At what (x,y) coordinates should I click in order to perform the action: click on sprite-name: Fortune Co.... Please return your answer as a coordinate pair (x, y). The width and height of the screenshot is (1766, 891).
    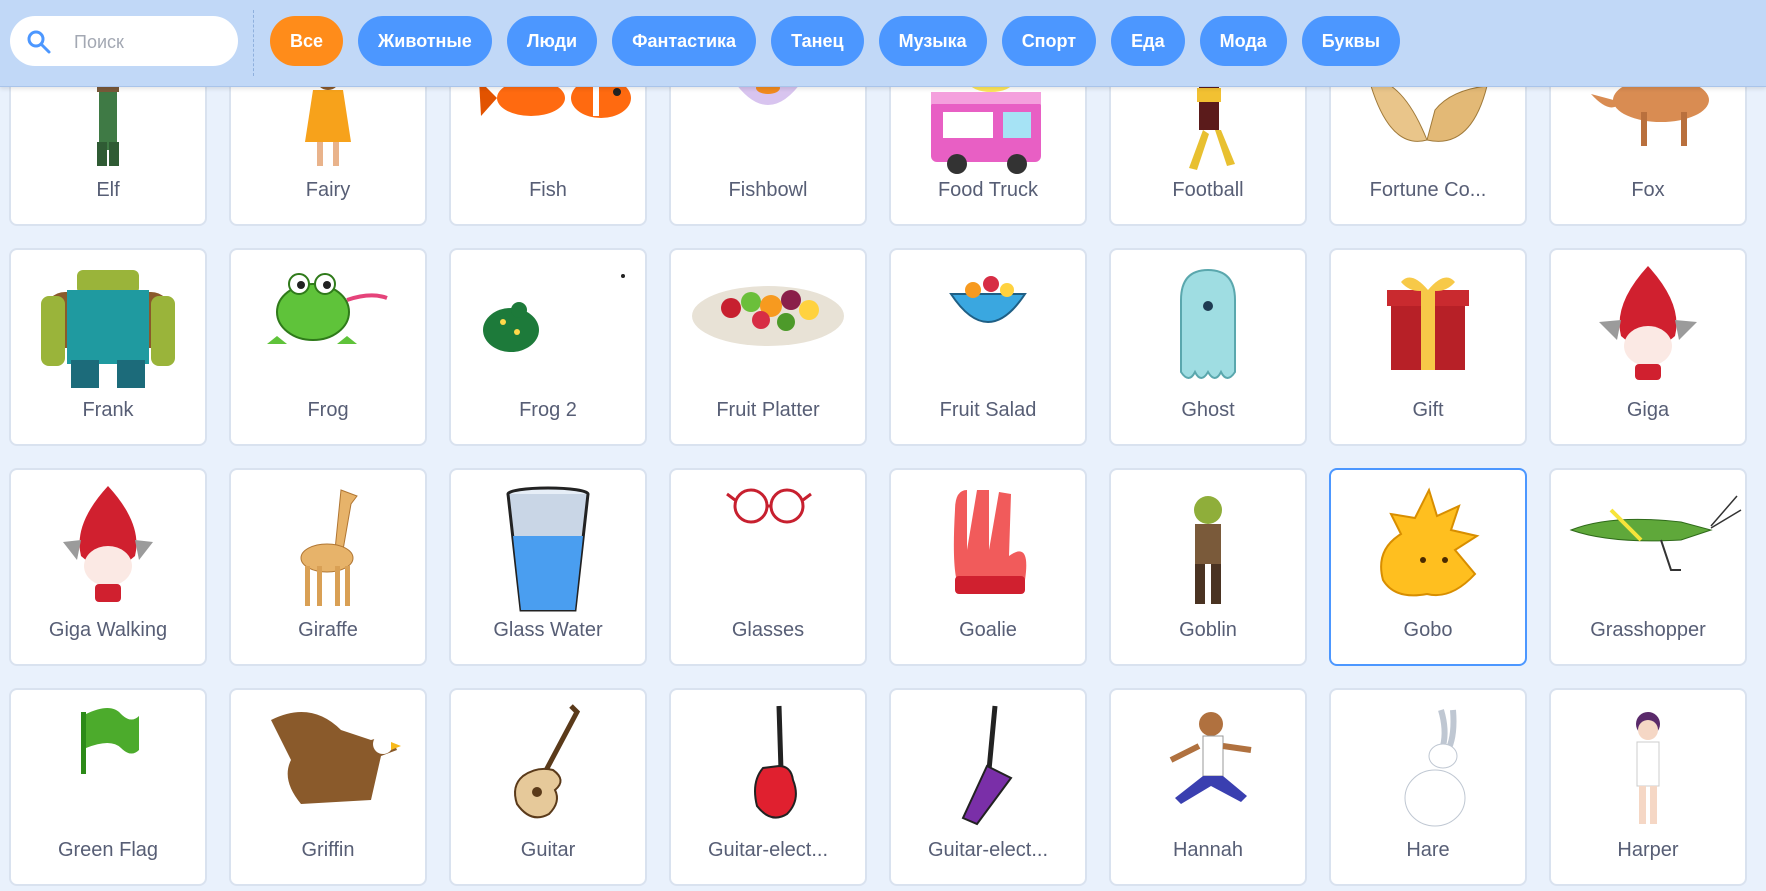
    Looking at the image, I should click on (1428, 190).